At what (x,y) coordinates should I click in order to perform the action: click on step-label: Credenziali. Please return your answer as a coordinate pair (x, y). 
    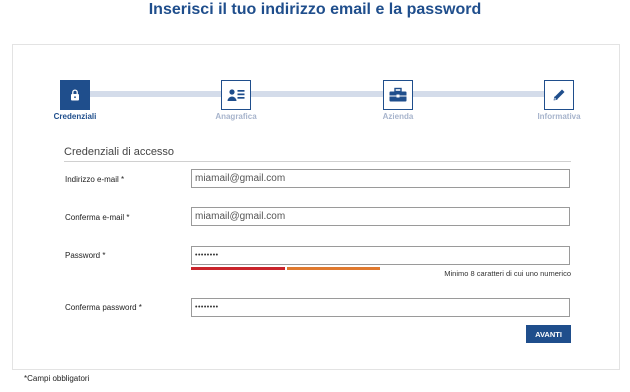
    Looking at the image, I should click on (75, 116).